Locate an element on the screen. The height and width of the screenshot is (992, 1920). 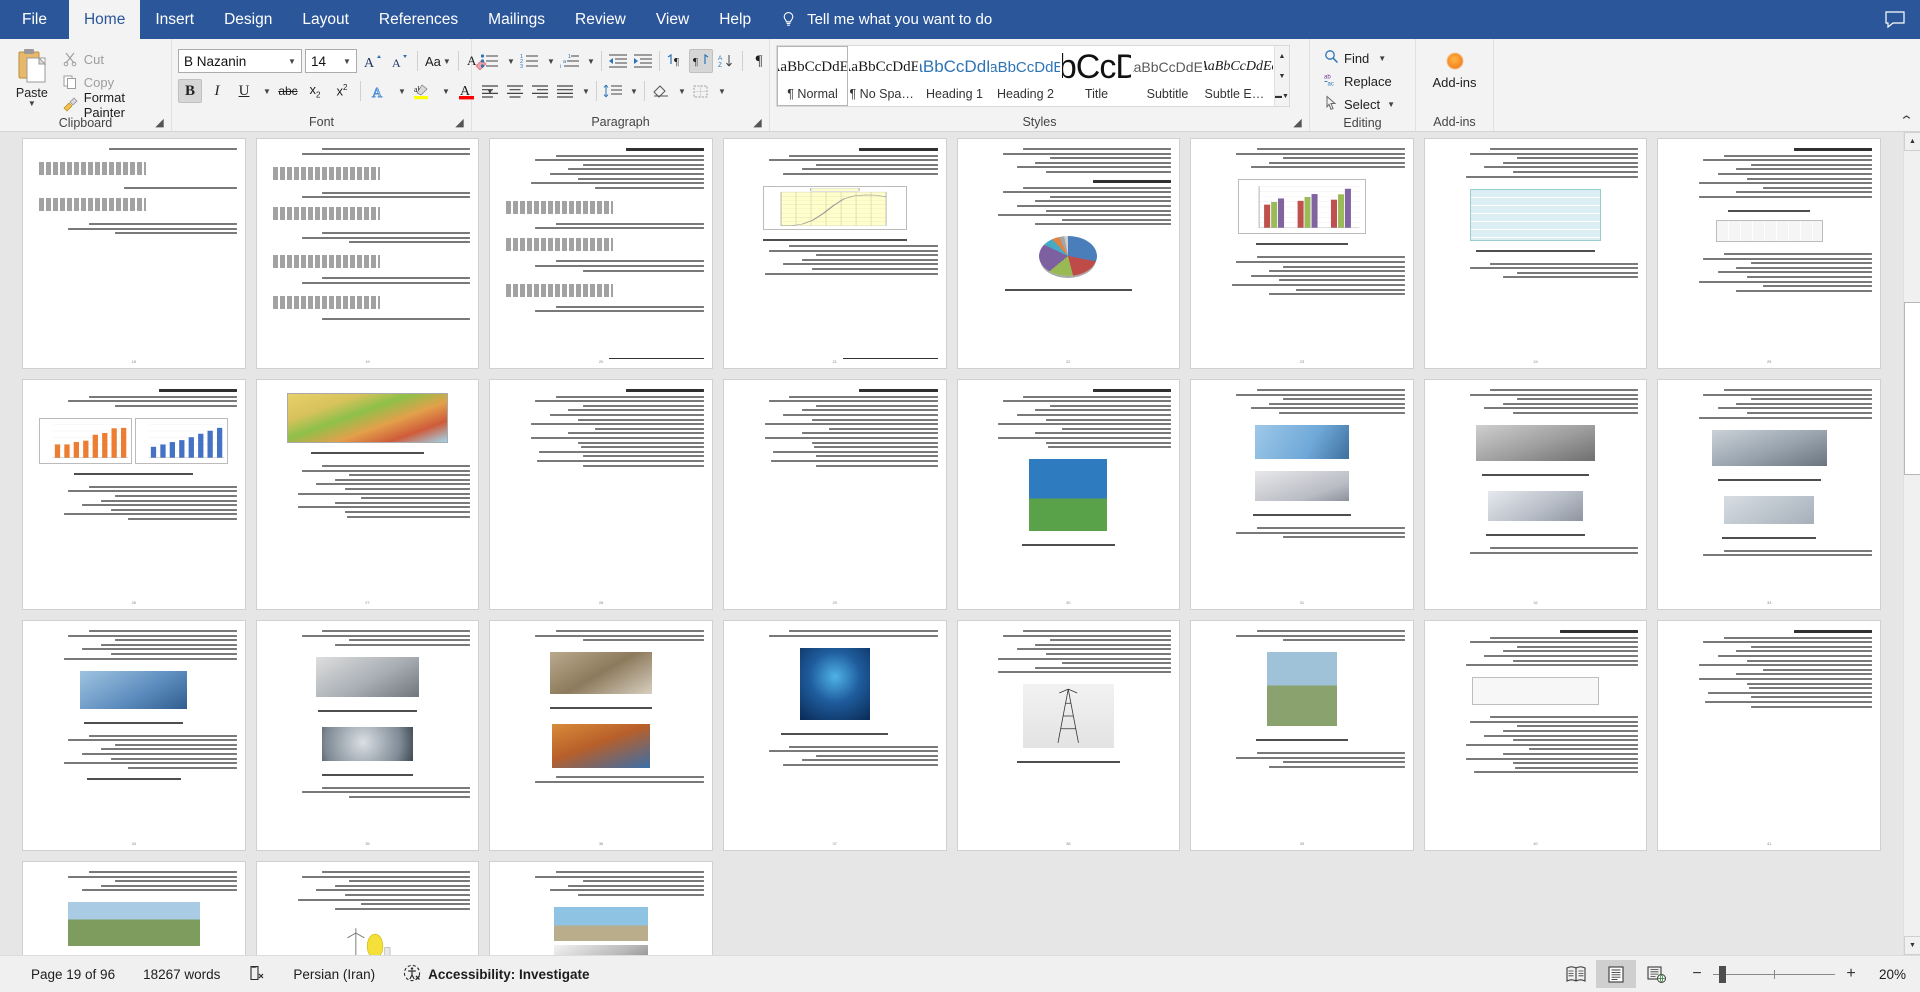
tab-file: File is located at coordinates (34, 19).